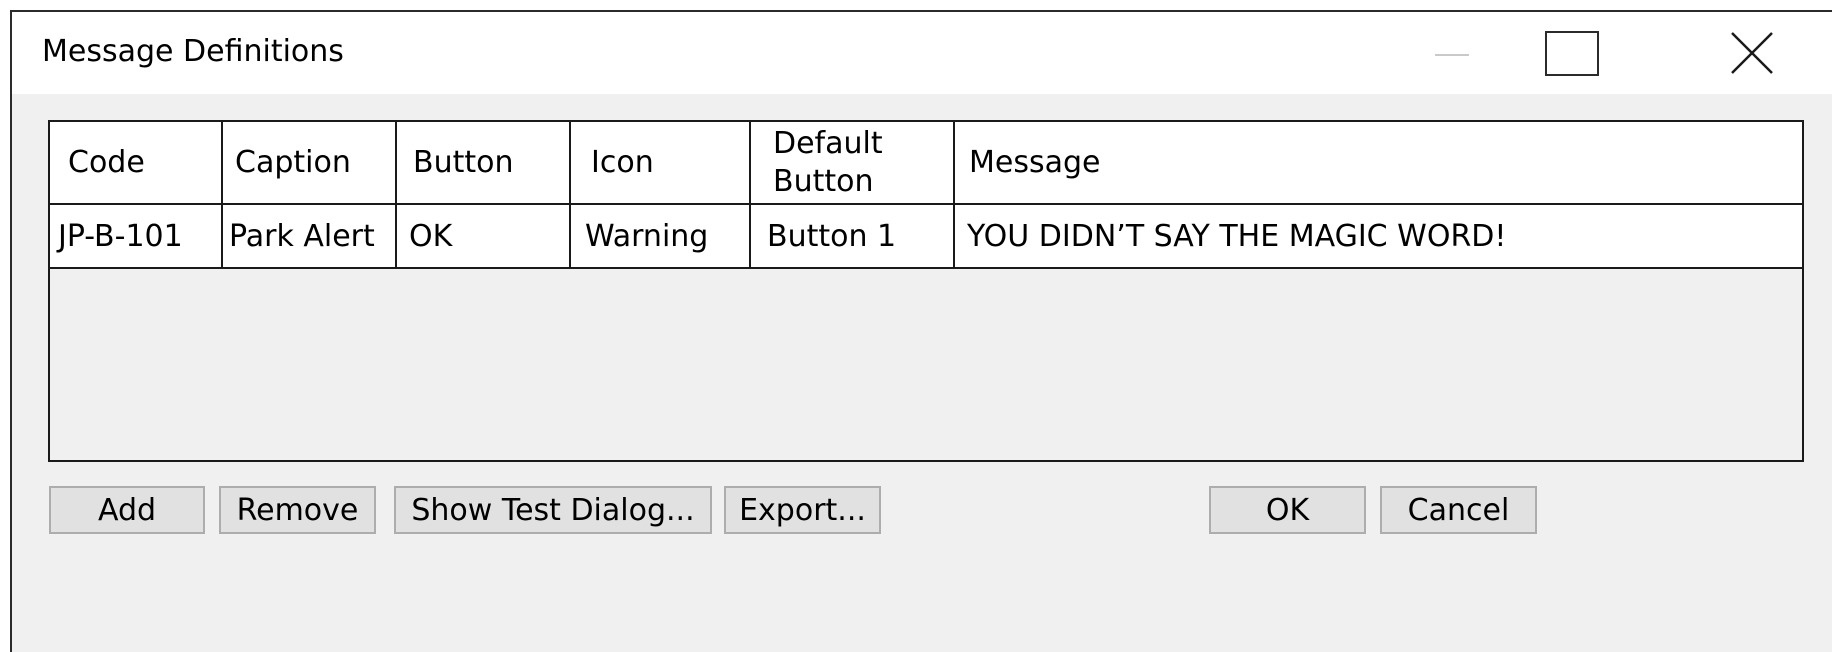 The image size is (1832, 652). Describe the element at coordinates (1458, 510) in the screenshot. I see `cancel-button: Cancel` at that location.